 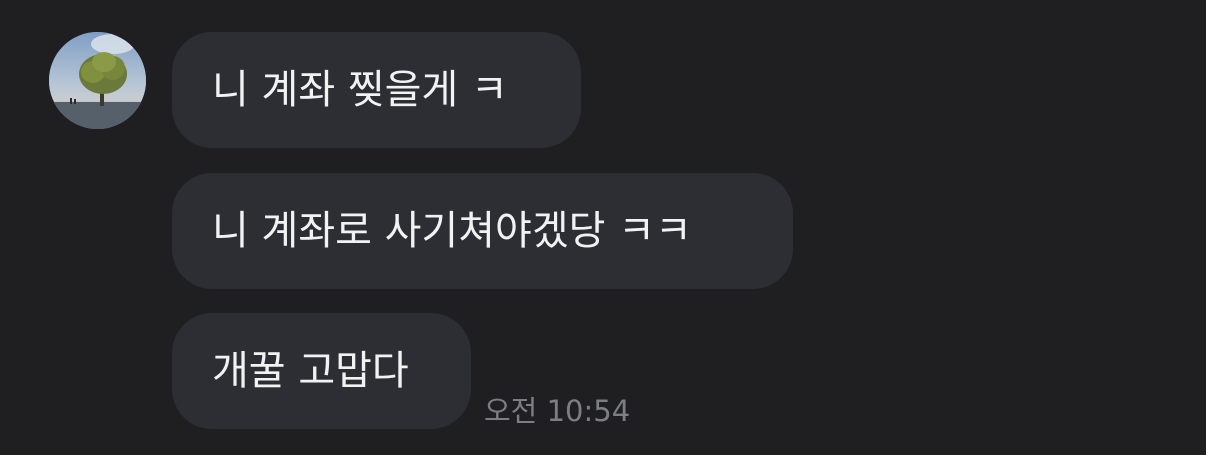 What do you see at coordinates (310, 371) in the screenshot?
I see `message-text: 개꿀 고맙다` at bounding box center [310, 371].